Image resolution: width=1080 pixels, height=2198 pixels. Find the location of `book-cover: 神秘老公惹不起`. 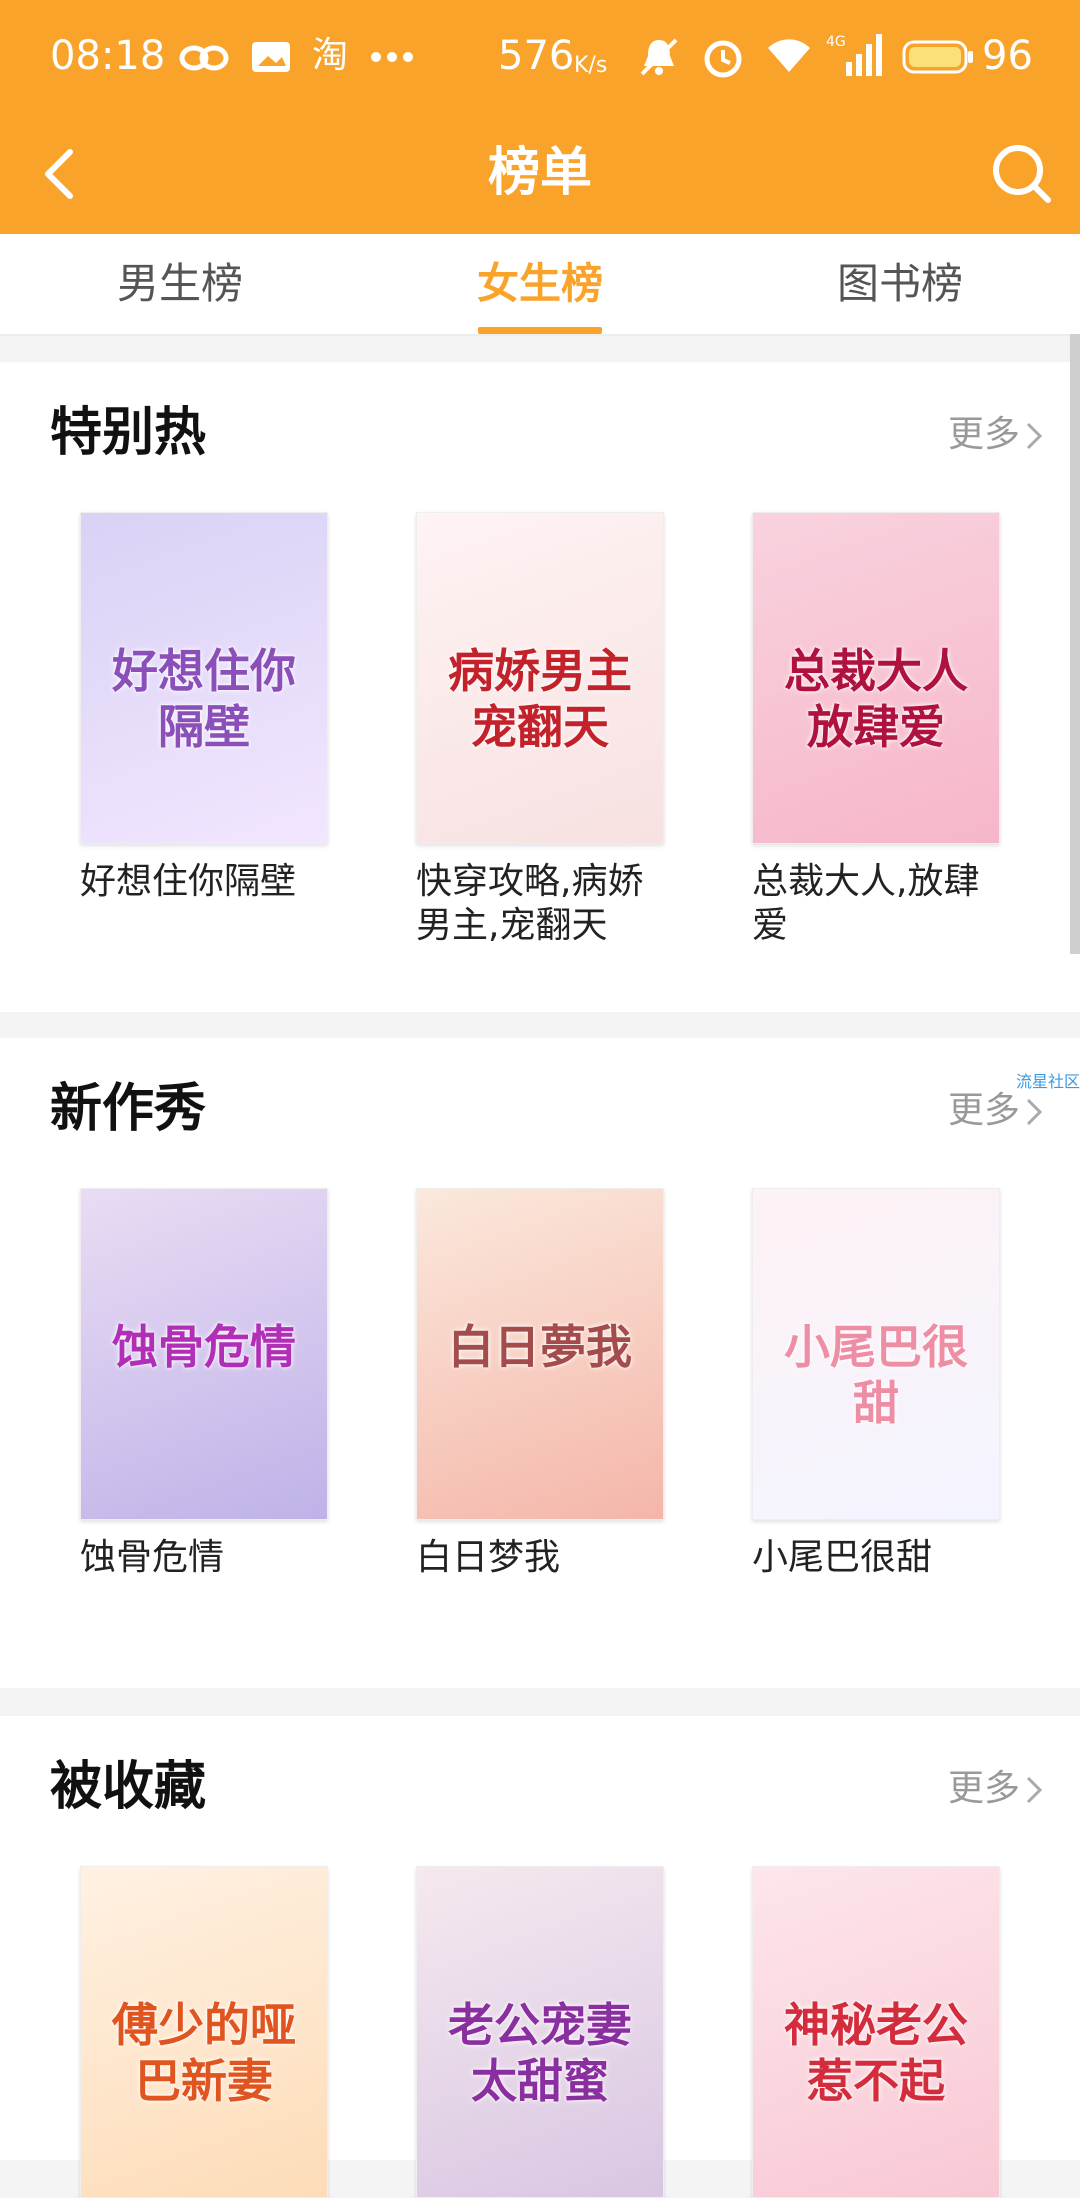

book-cover: 神秘老公惹不起 is located at coordinates (876, 2032).